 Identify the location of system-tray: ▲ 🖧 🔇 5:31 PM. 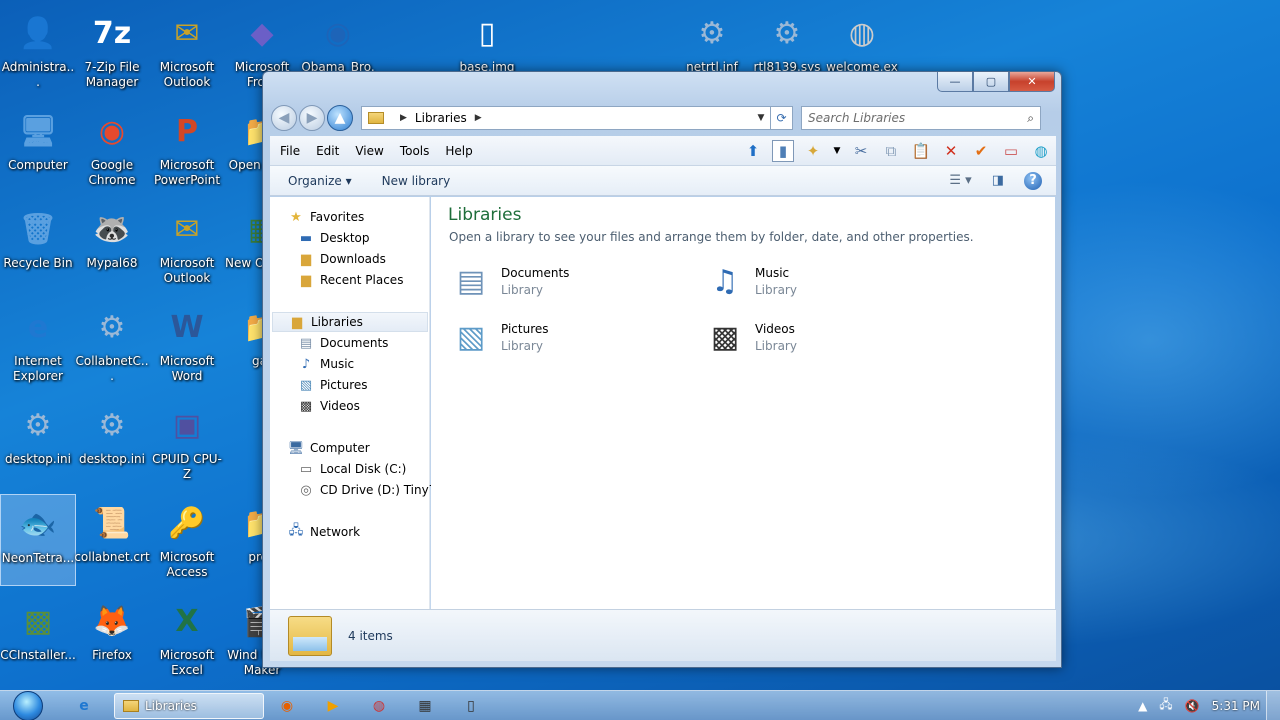
(1206, 705).